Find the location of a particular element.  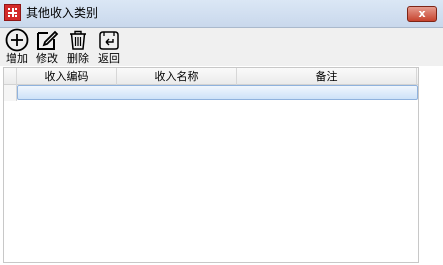

table-row is located at coordinates (211, 93).